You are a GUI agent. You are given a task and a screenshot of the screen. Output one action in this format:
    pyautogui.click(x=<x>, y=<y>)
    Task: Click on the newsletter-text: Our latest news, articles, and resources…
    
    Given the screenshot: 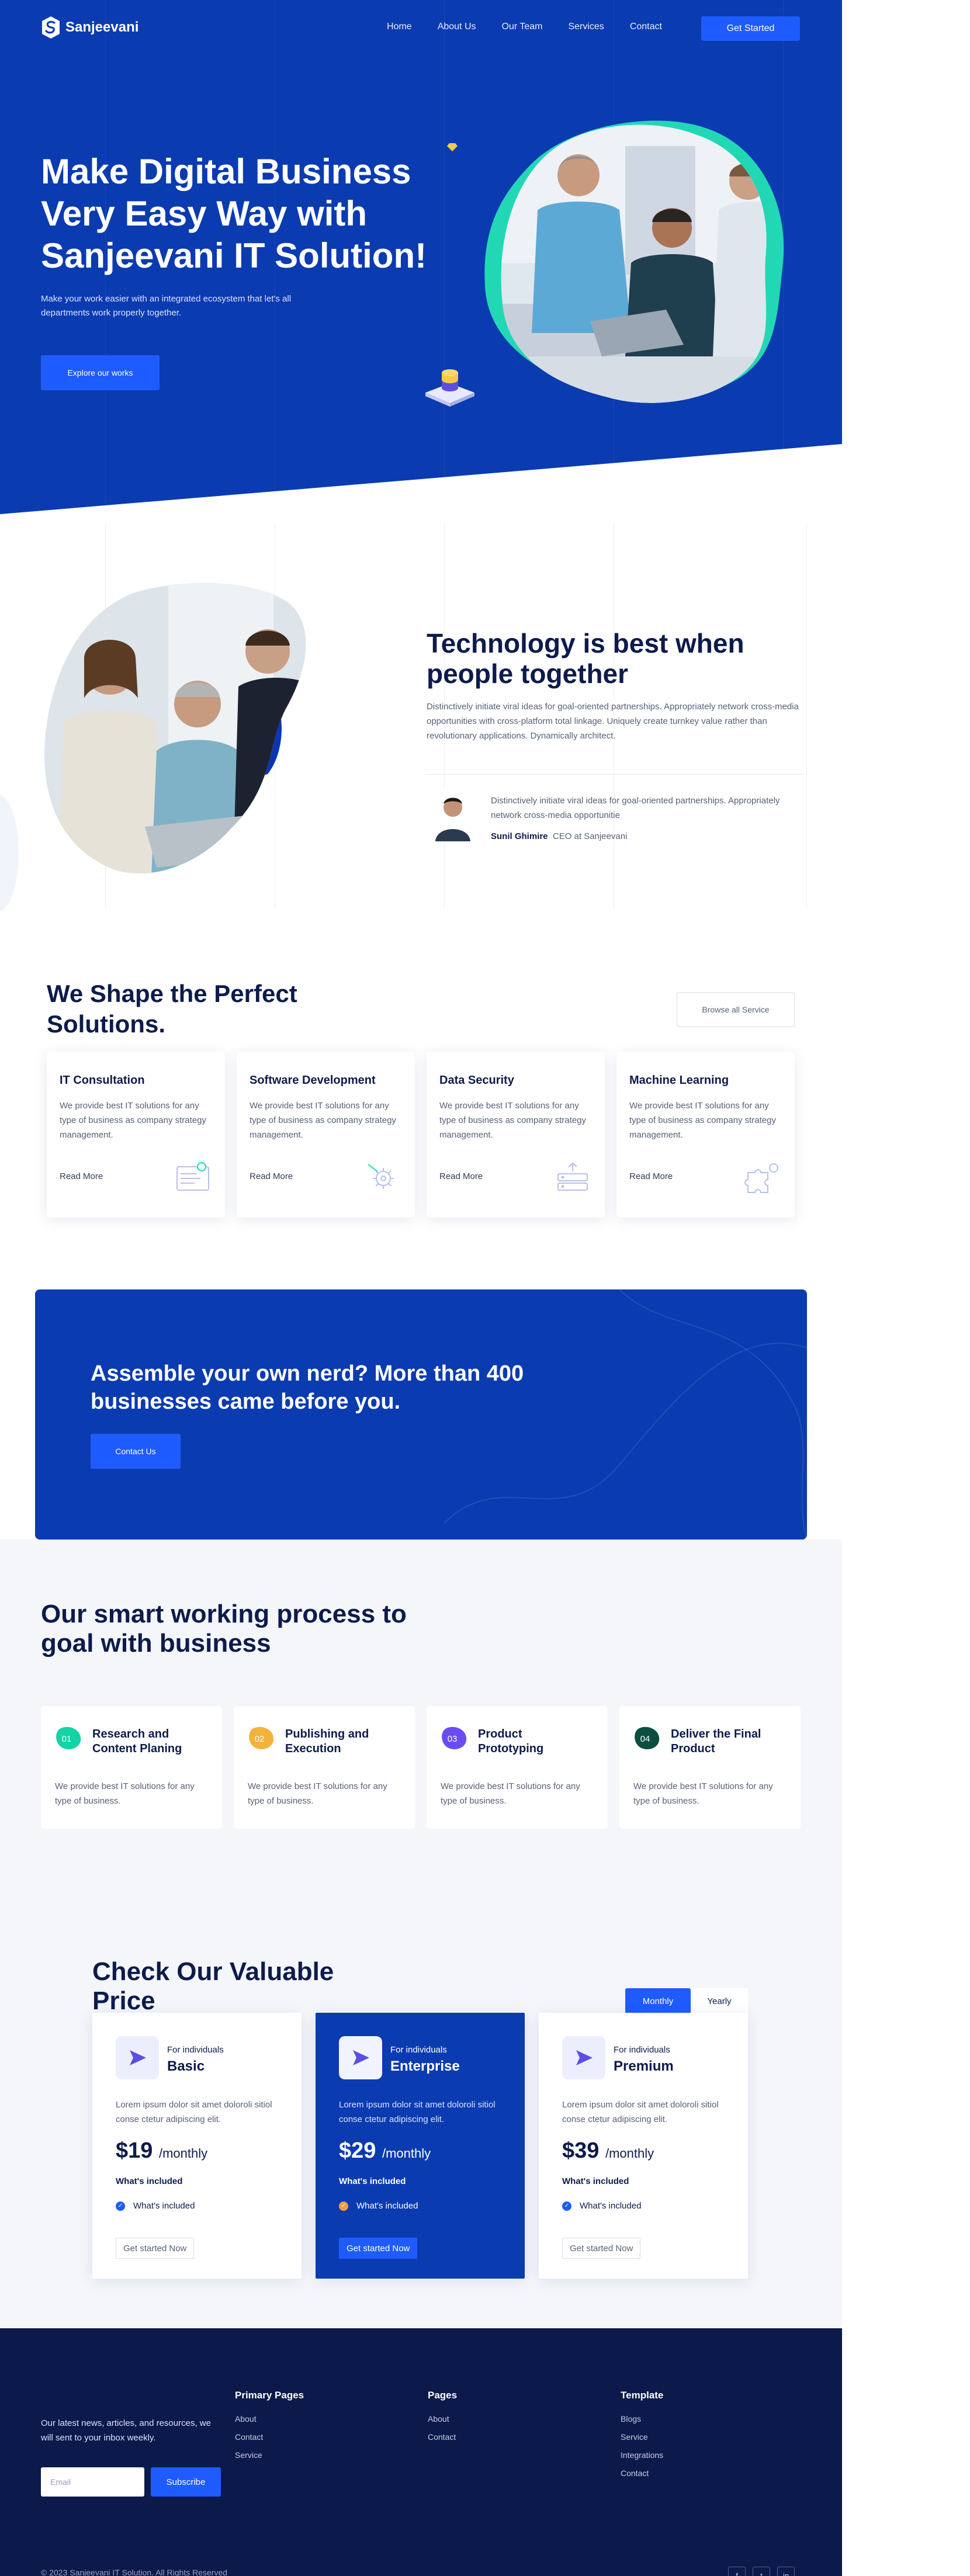 What is the action you would take?
    pyautogui.click(x=126, y=2430)
    